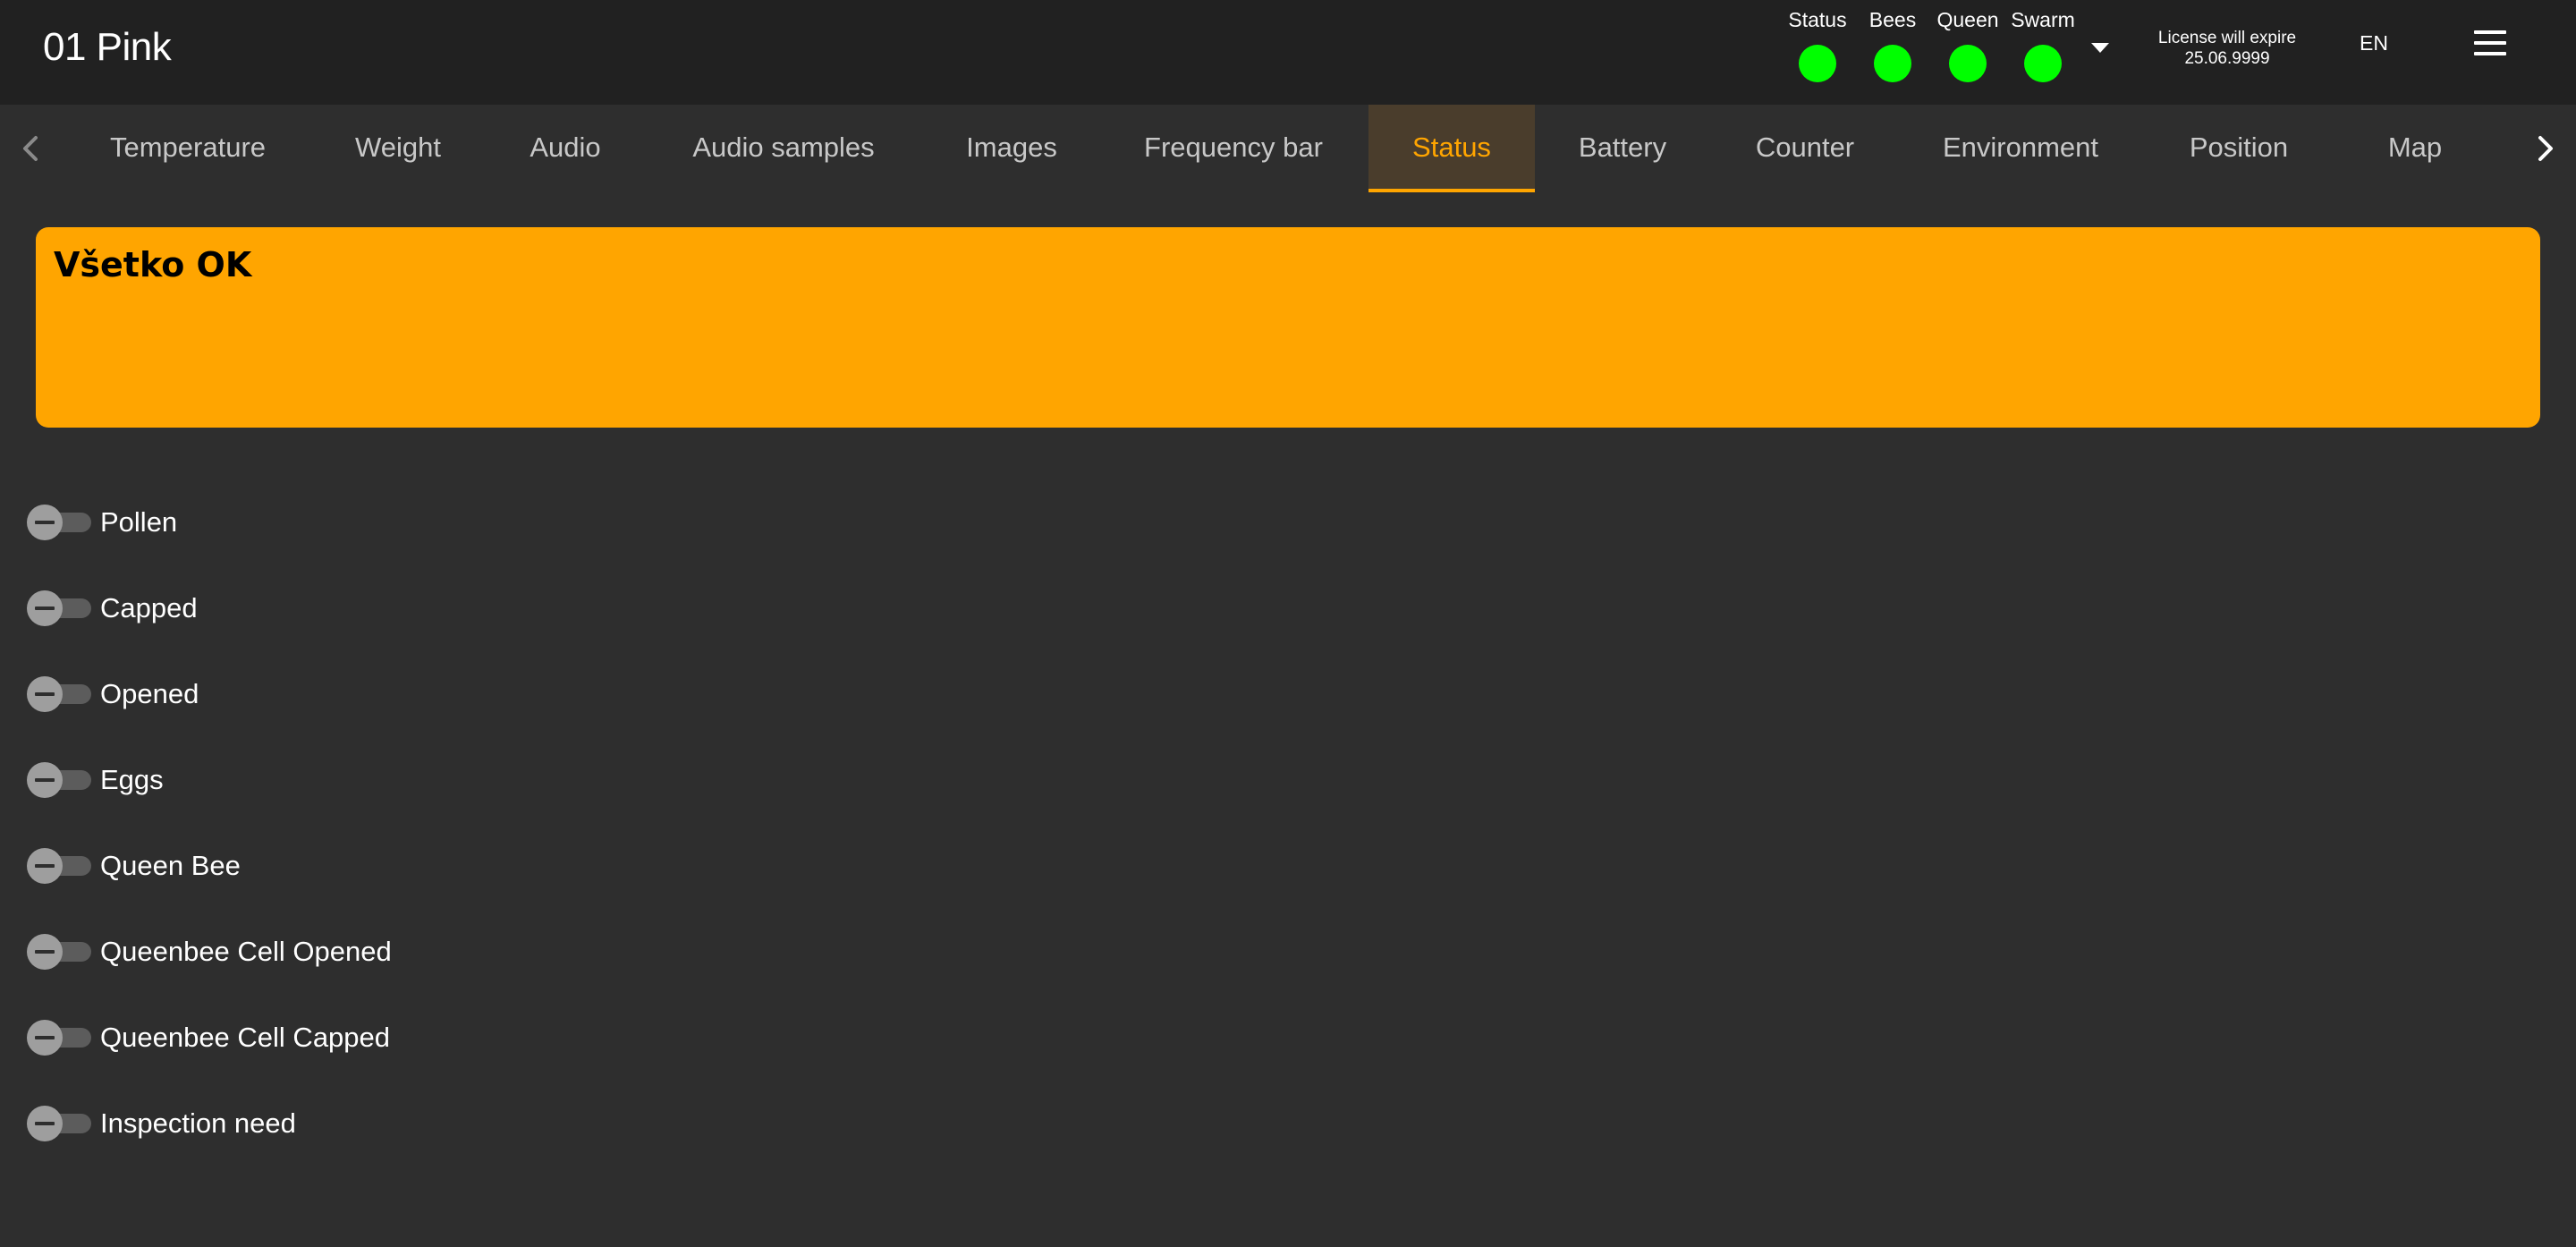  Describe the element at coordinates (2490, 42) in the screenshot. I see `hamburger-menu-icon` at that location.